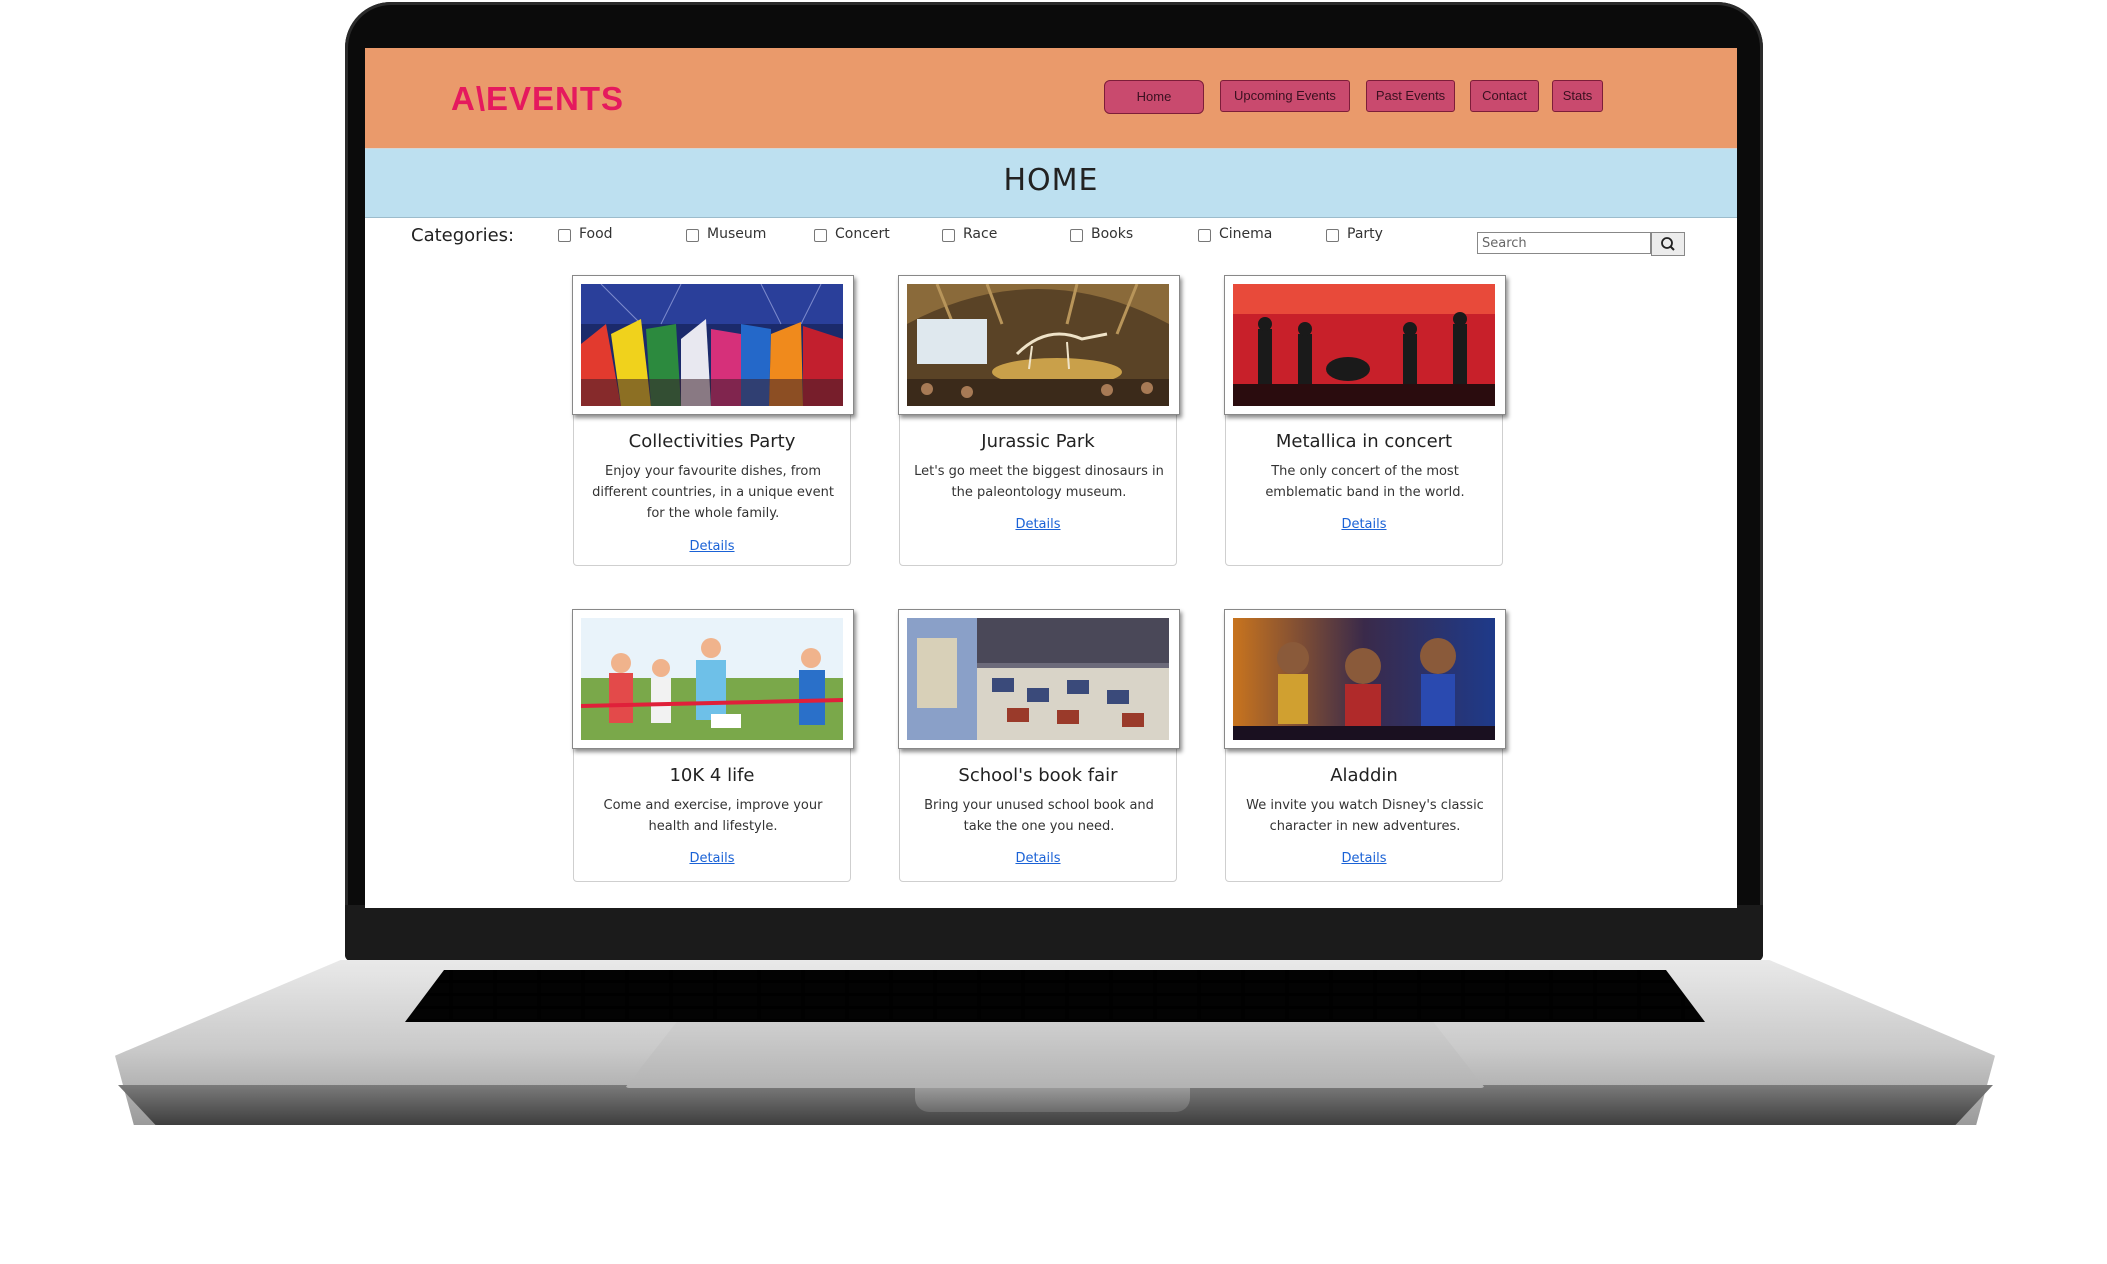 The image size is (2107, 1264). What do you see at coordinates (1055, 996) in the screenshot?
I see `laptop-keyboard` at bounding box center [1055, 996].